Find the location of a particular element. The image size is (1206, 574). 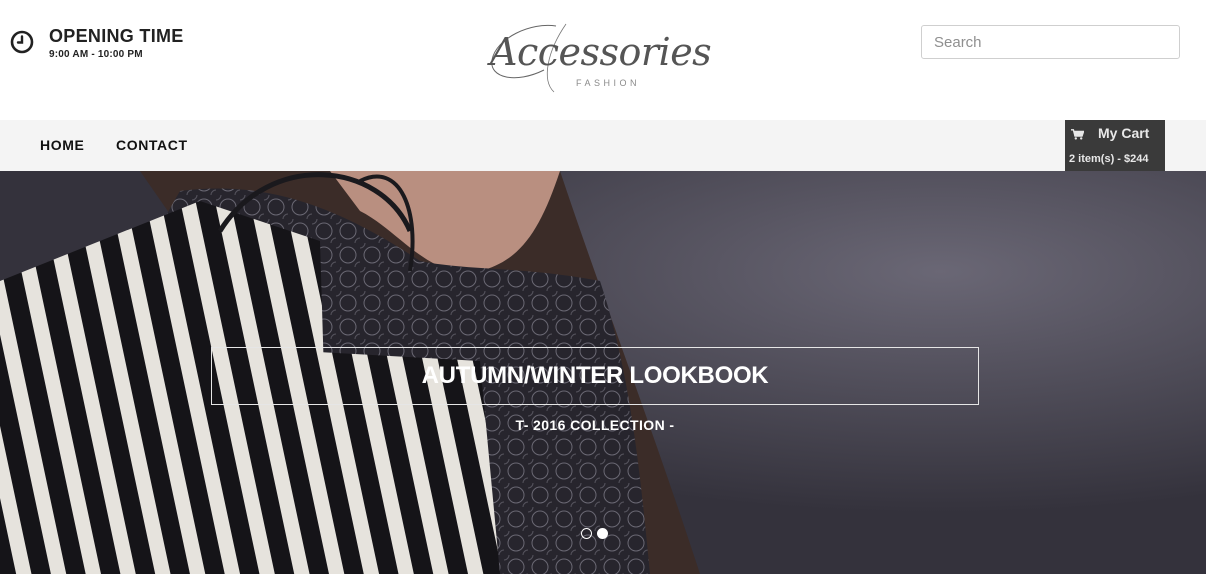

site-logo: Accessories FASHION is located at coordinates (599, 59).